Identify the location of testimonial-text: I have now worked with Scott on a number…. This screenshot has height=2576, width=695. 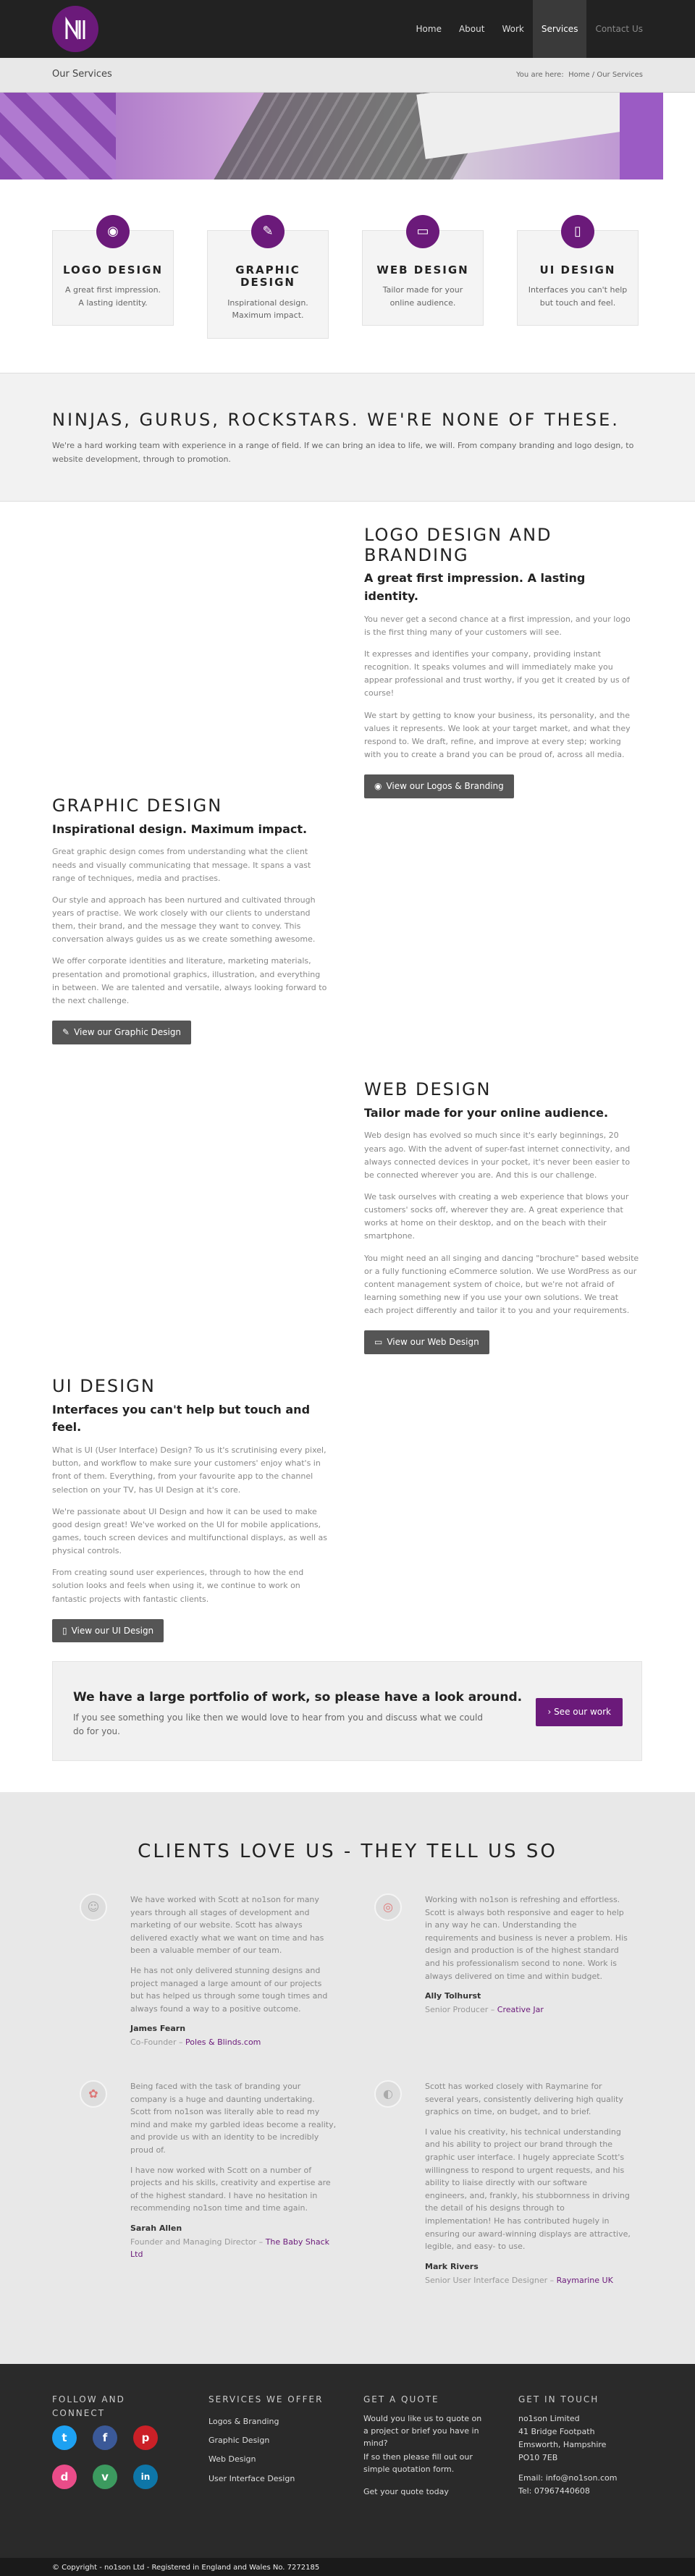
(231, 2189).